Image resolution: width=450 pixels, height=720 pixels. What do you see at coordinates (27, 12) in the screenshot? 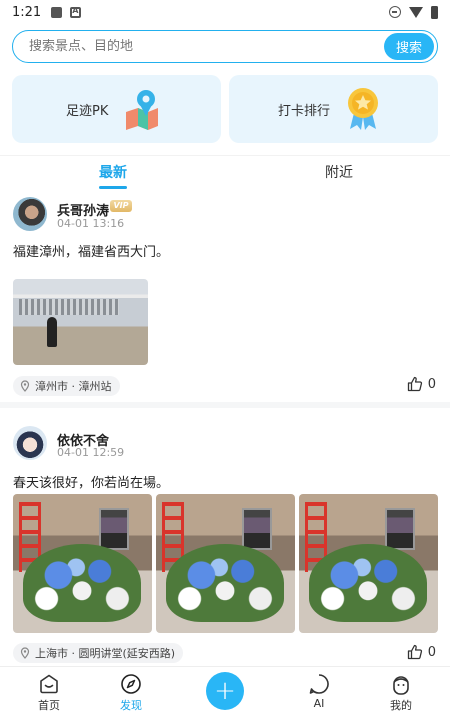
I see `status-time: 1:21` at bounding box center [27, 12].